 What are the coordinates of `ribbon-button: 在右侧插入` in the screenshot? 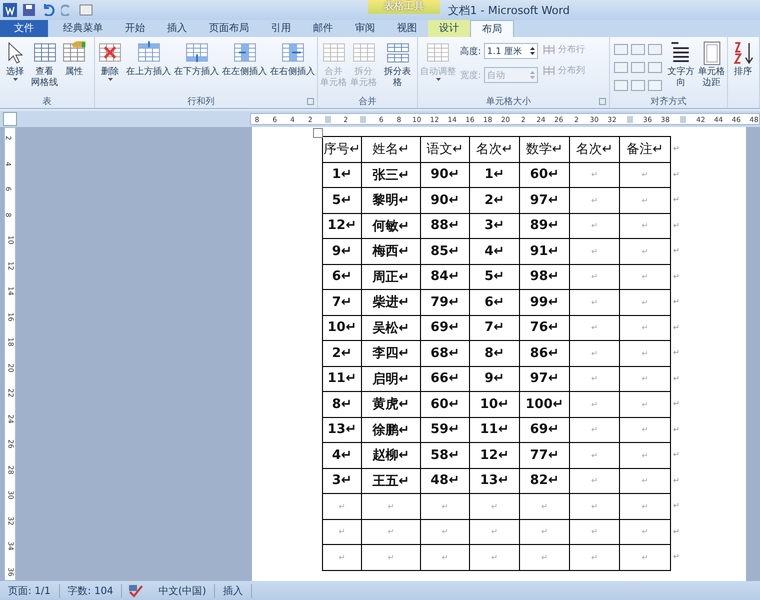 It's located at (292, 59).